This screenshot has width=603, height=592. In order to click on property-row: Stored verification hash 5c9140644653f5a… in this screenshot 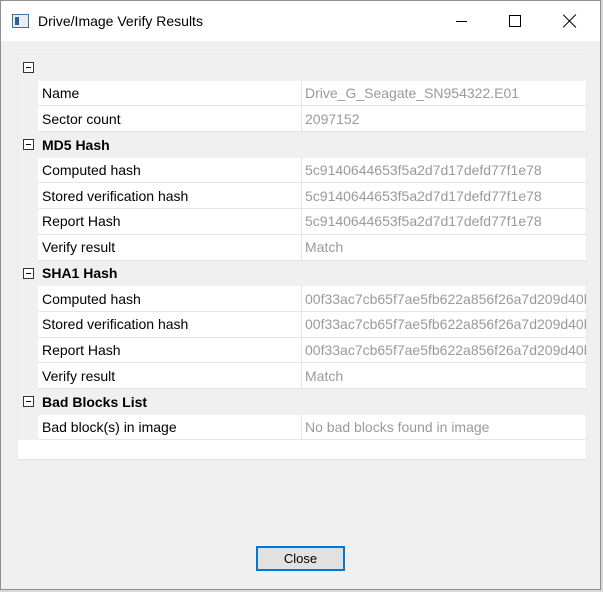, I will do `click(302, 196)`.